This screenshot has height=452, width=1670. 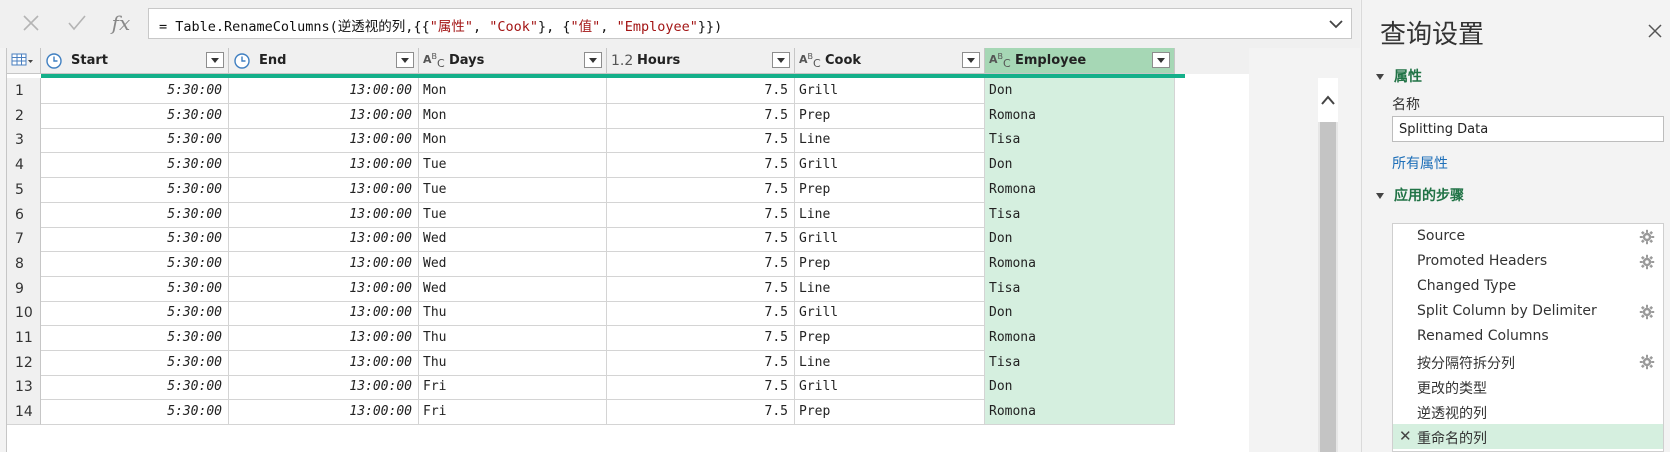 I want to click on properties-section-header: 属性, so click(x=1399, y=76).